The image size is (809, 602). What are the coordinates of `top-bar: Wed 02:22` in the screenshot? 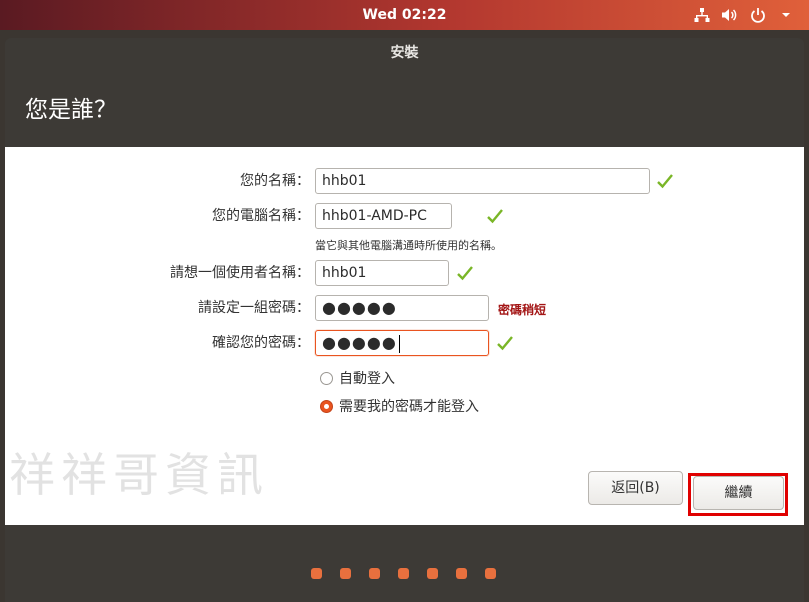 It's located at (404, 15).